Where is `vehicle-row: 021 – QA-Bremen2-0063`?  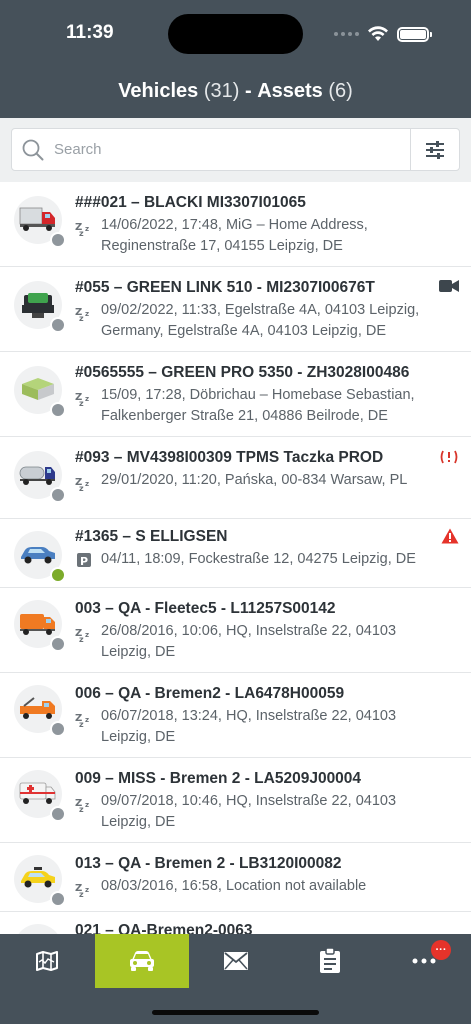 vehicle-row: 021 – QA-Bremen2-0063 is located at coordinates (235, 923).